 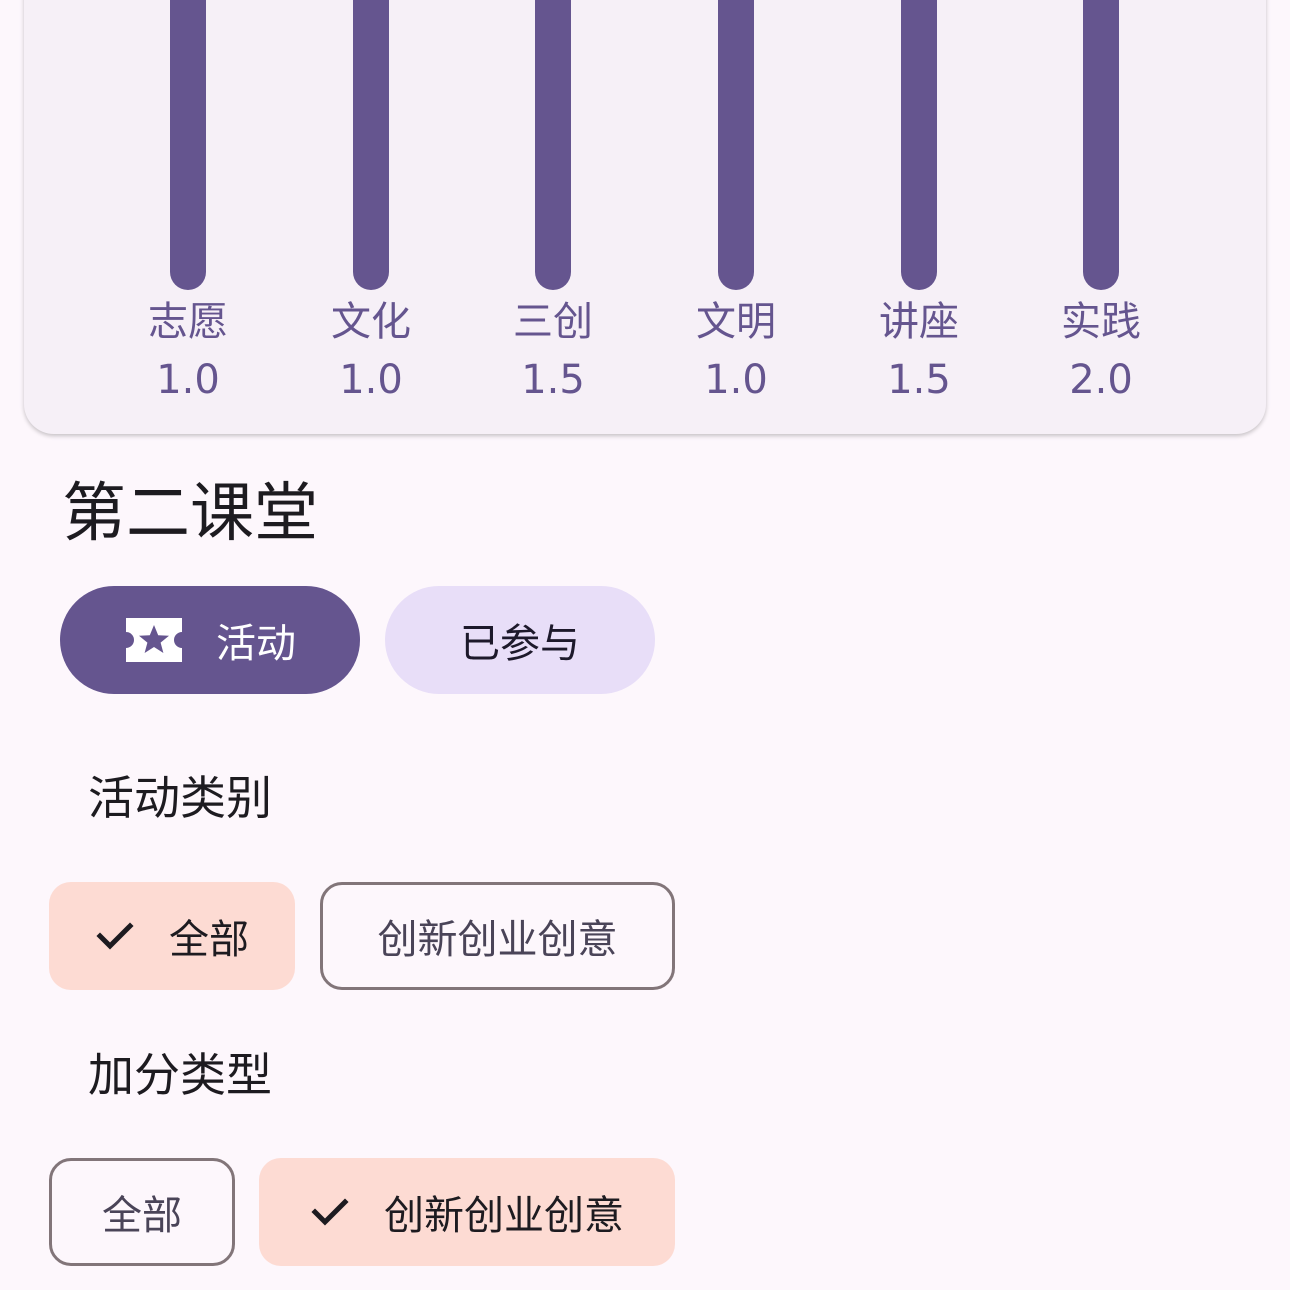 I want to click on chart-category-label: 文明, so click(x=736, y=322).